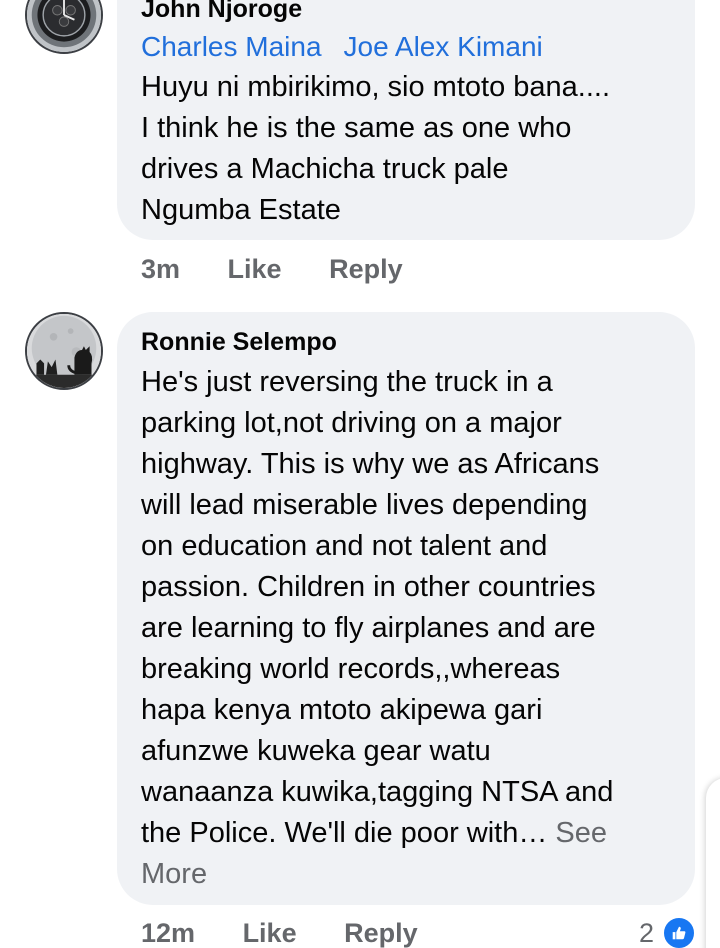 This screenshot has height=948, width=720. What do you see at coordinates (347, 382) in the screenshot?
I see `comment-text-line: He's just reversing the truck in a` at bounding box center [347, 382].